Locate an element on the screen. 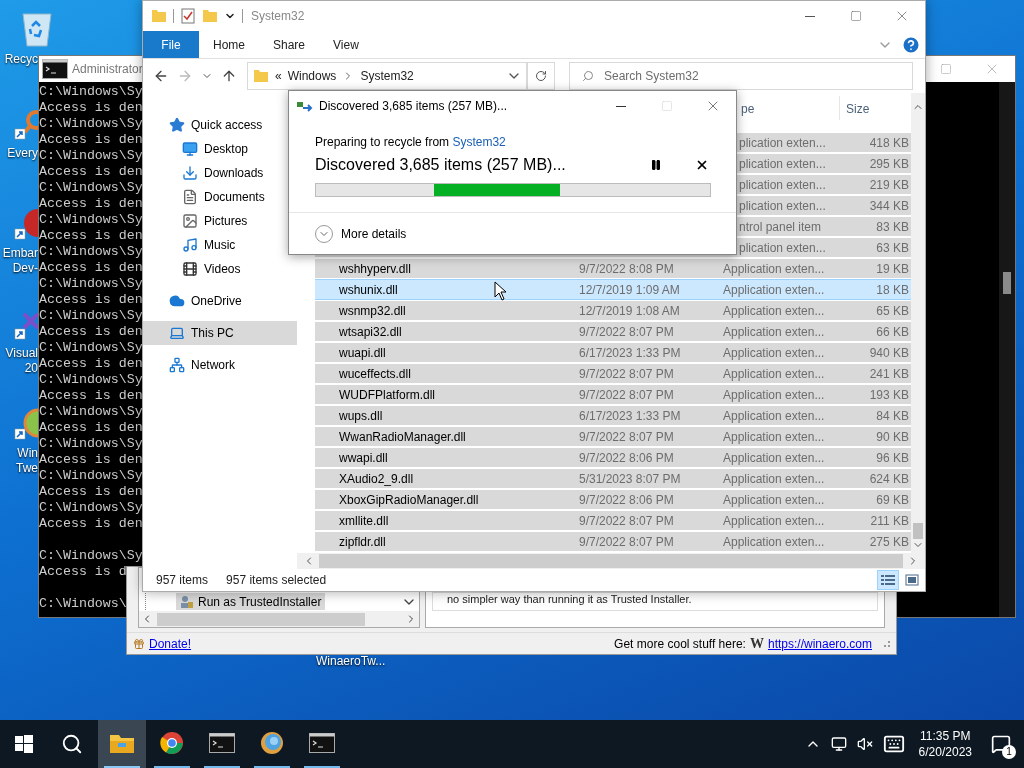  clock: 11:35 PM 6/20/2023 is located at coordinates (945, 744).